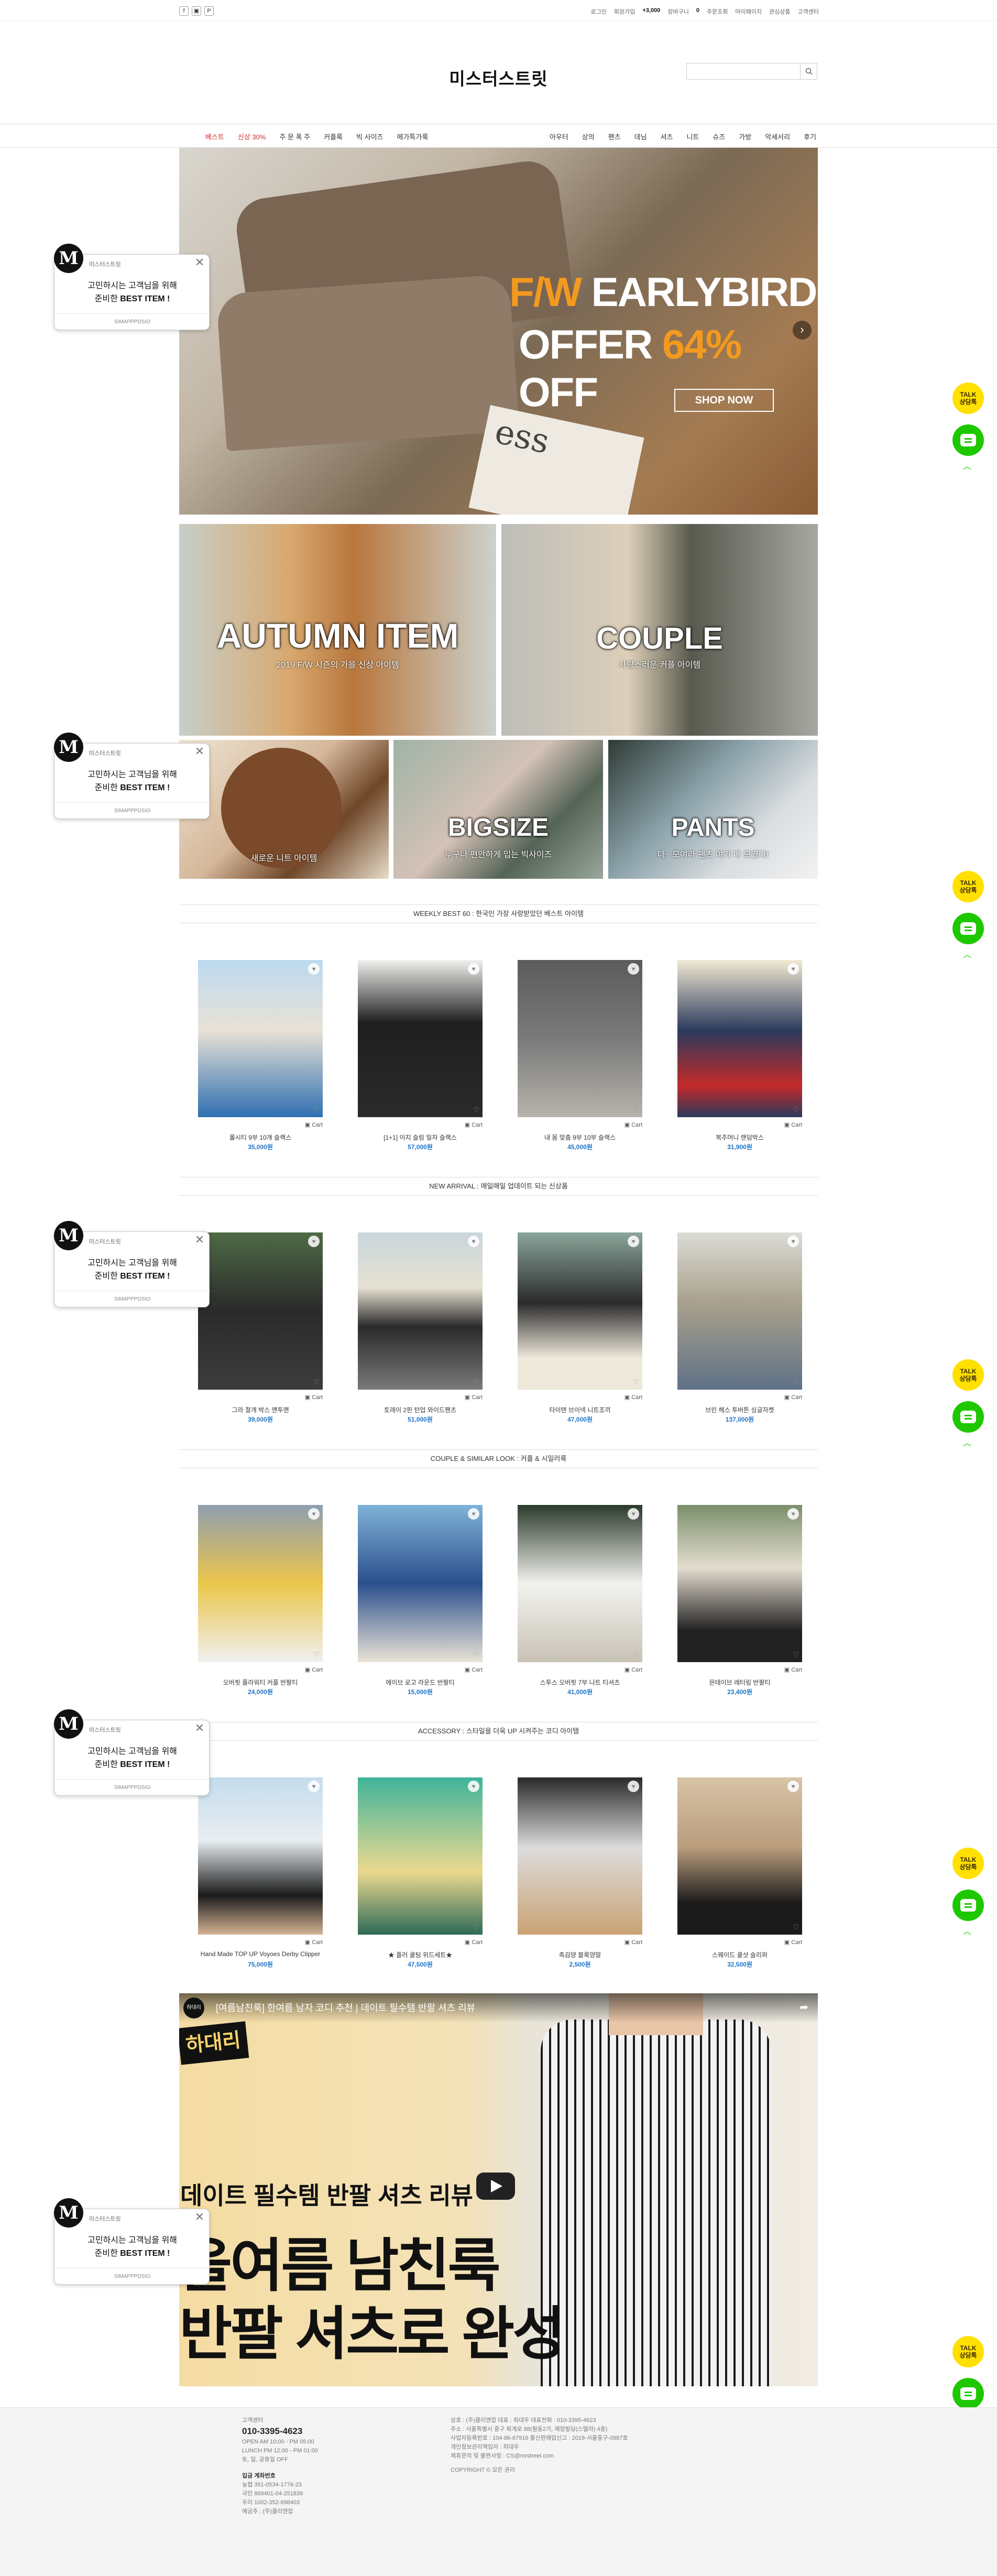 Image resolution: width=997 pixels, height=2576 pixels. I want to click on nav-review: 후기, so click(810, 137).